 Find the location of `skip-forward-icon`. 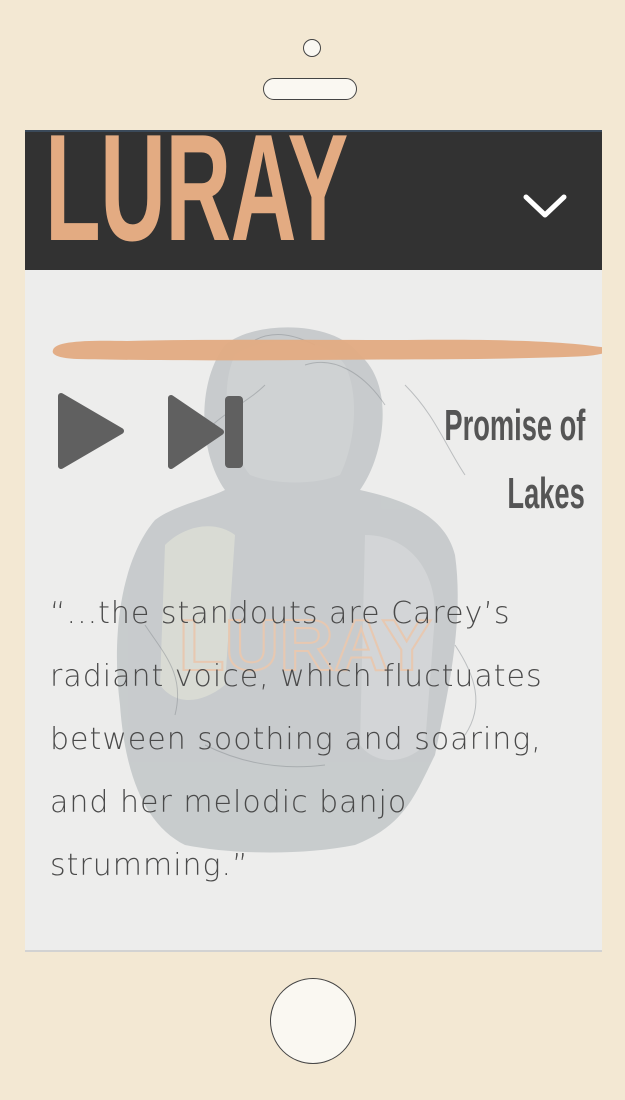

skip-forward-icon is located at coordinates (205, 432).